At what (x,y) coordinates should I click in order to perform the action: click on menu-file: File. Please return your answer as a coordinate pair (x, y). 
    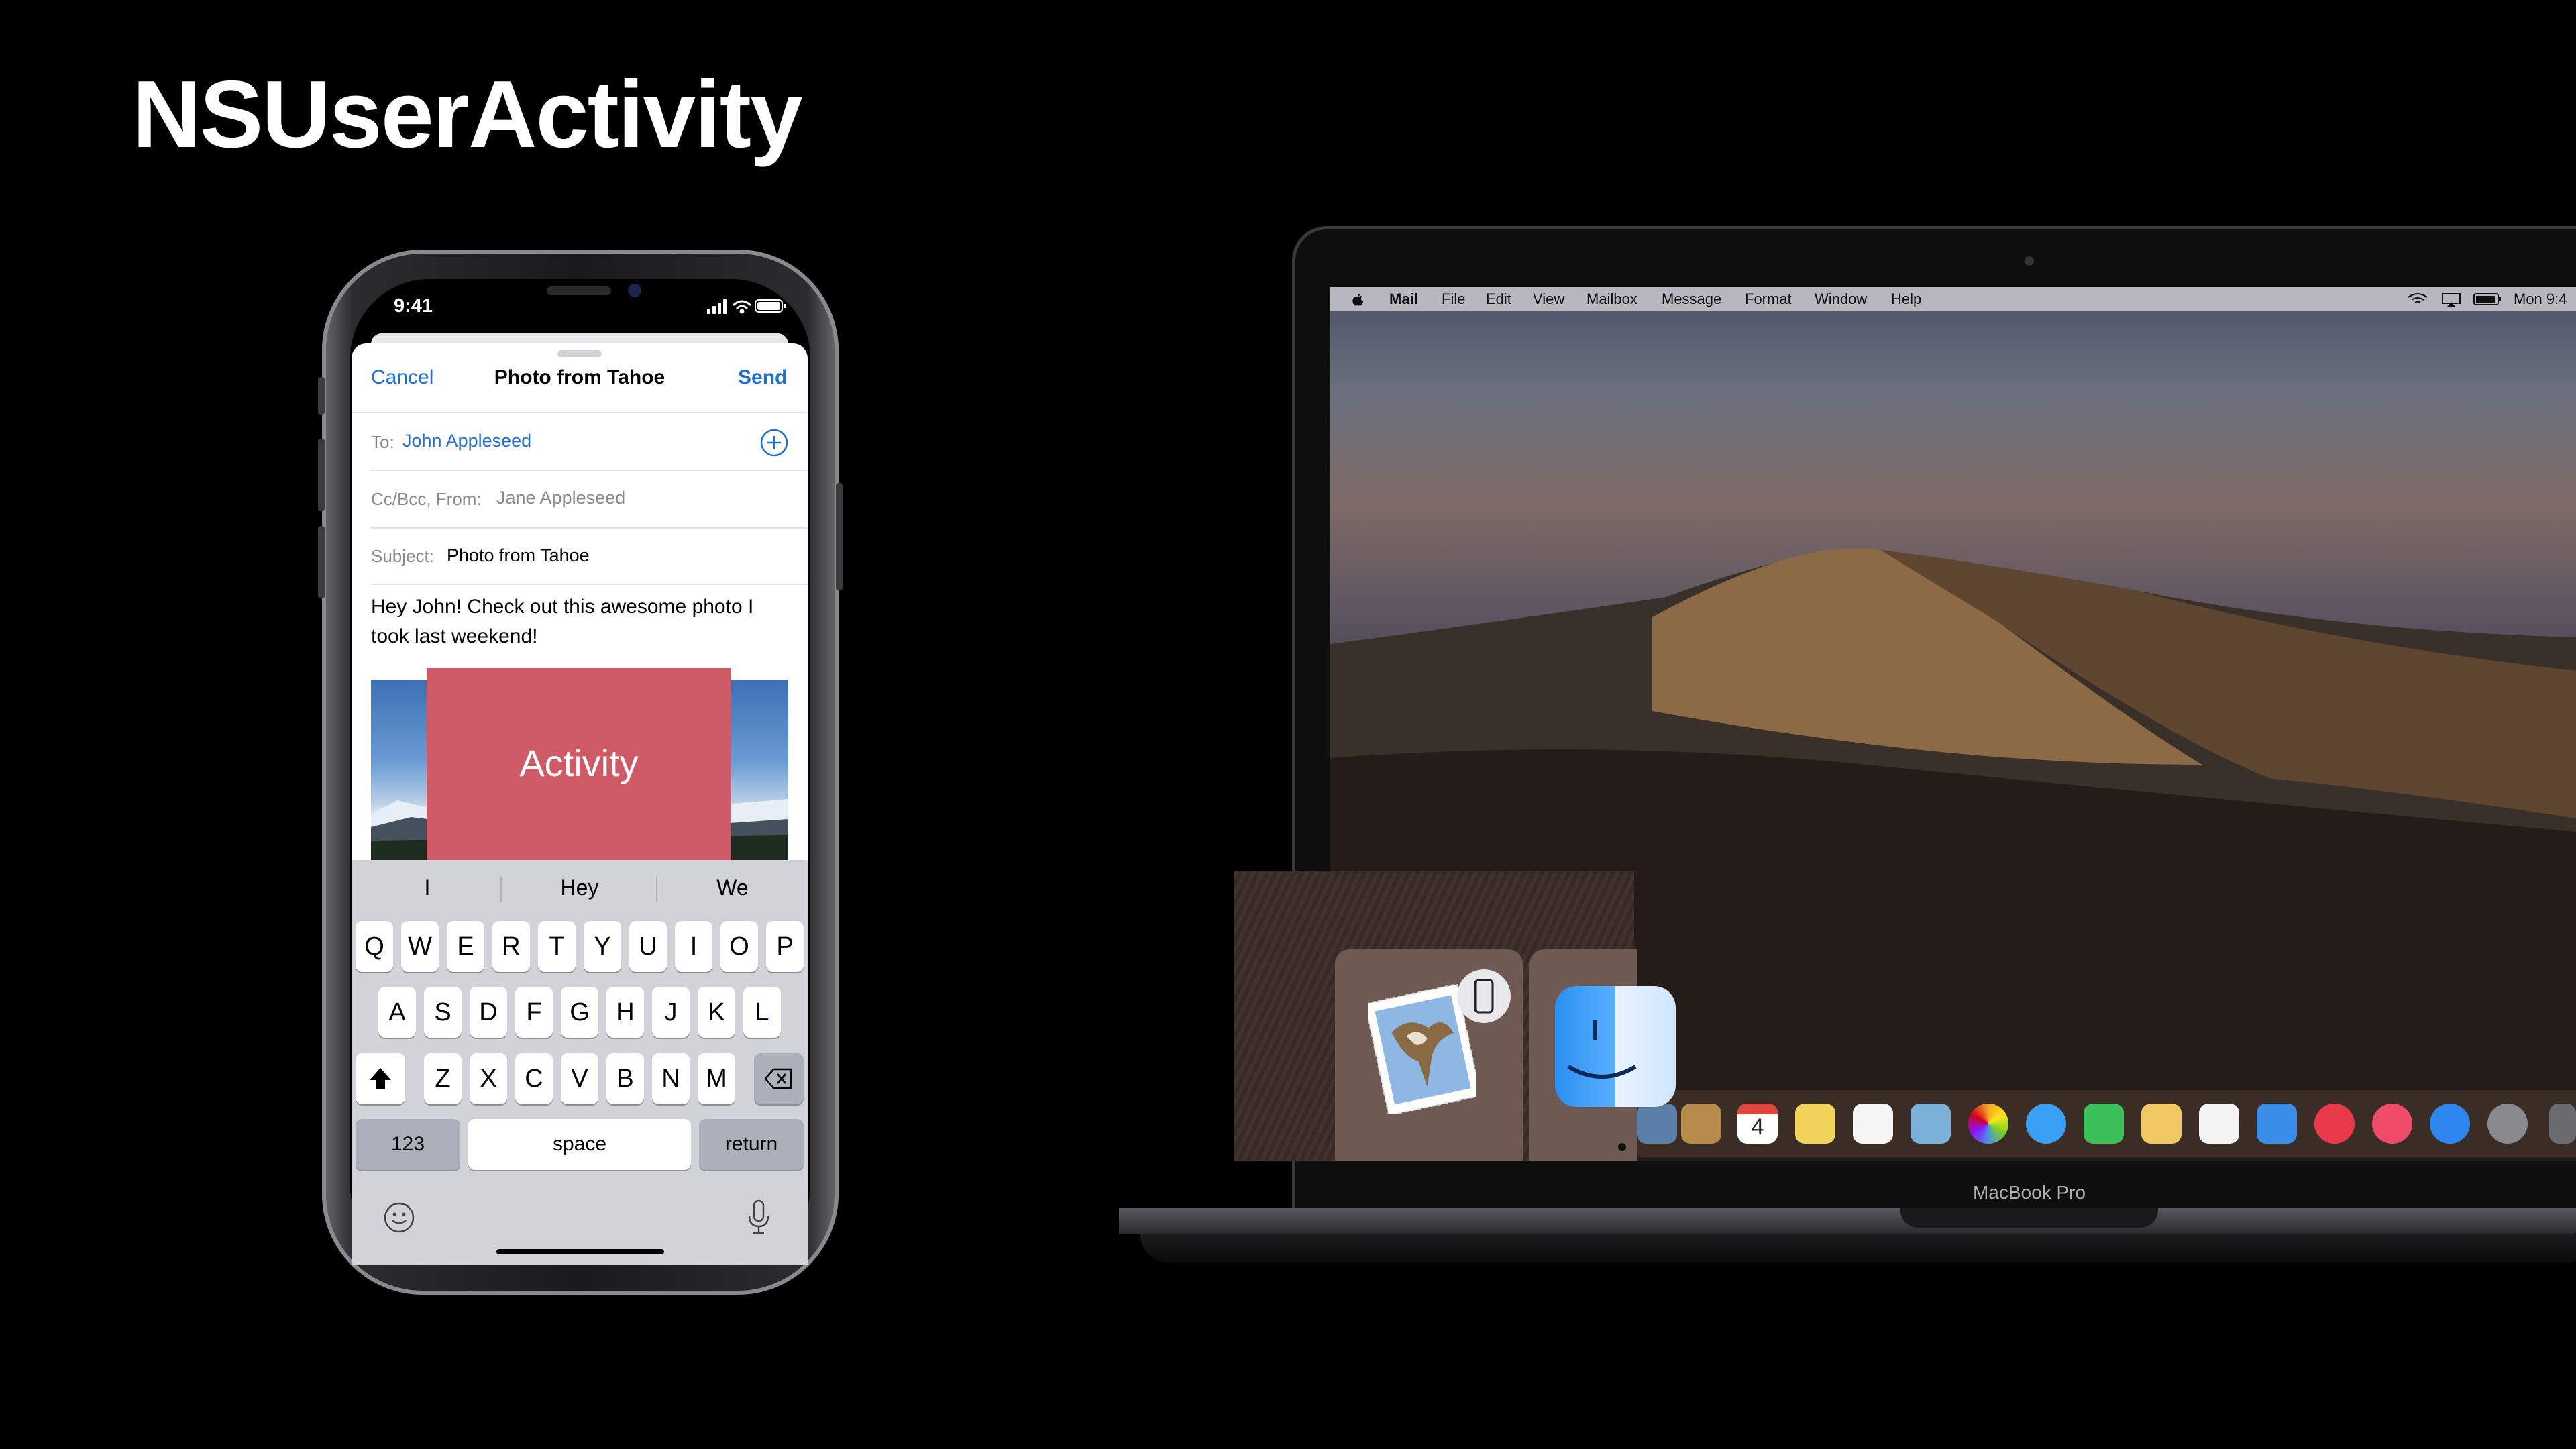
    Looking at the image, I should click on (1453, 299).